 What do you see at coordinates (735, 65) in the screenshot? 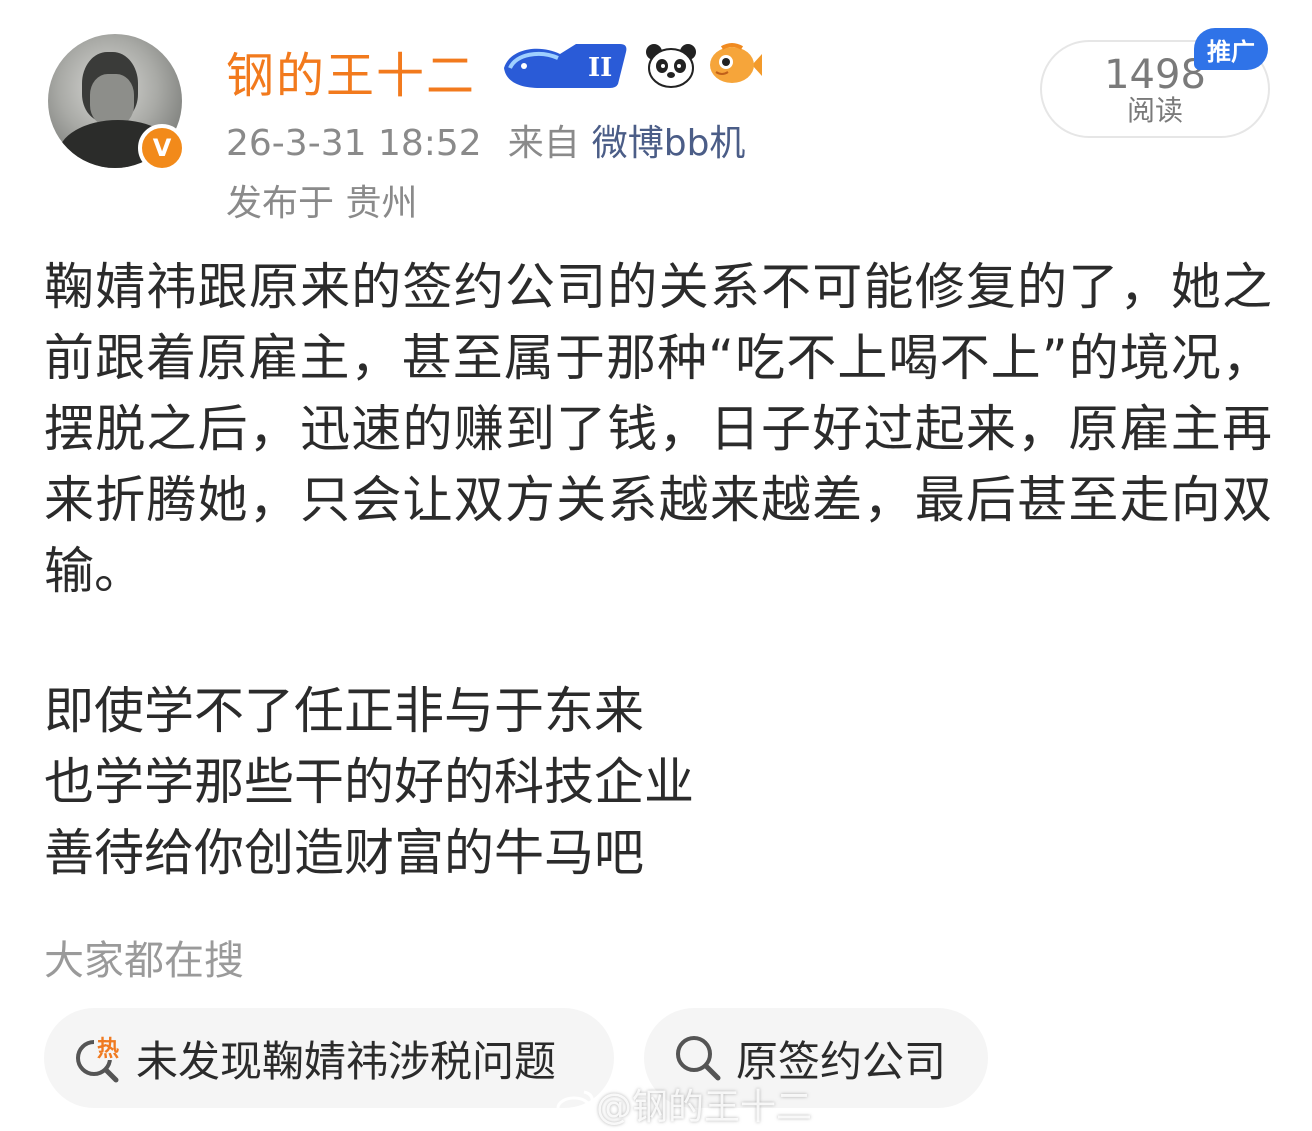
I see `fish-icon` at bounding box center [735, 65].